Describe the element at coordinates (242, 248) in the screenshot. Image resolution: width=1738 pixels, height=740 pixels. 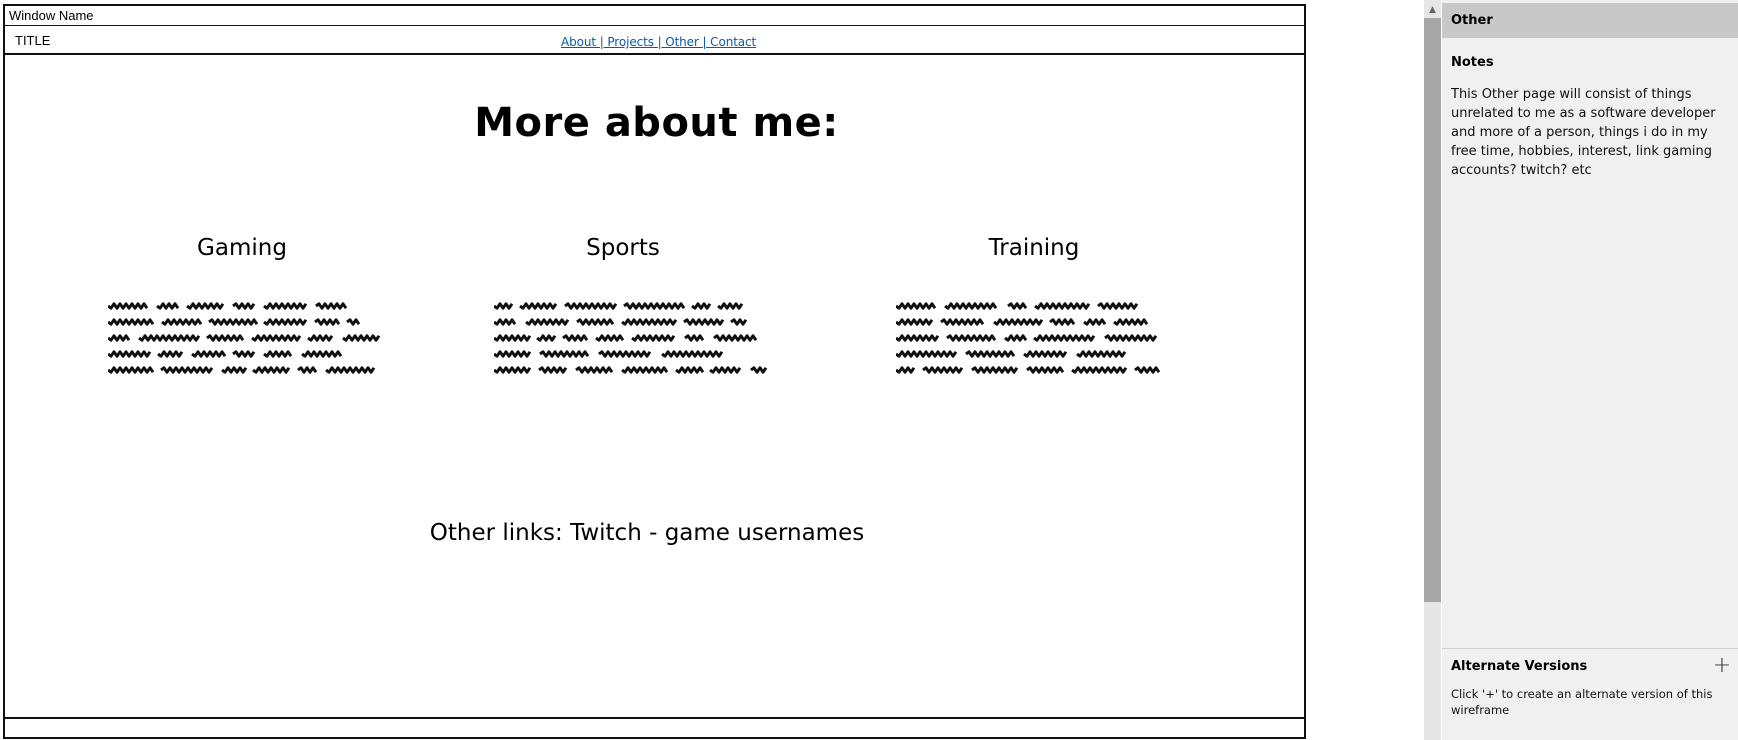
I see `column-heading-gaming: Gaming` at that location.